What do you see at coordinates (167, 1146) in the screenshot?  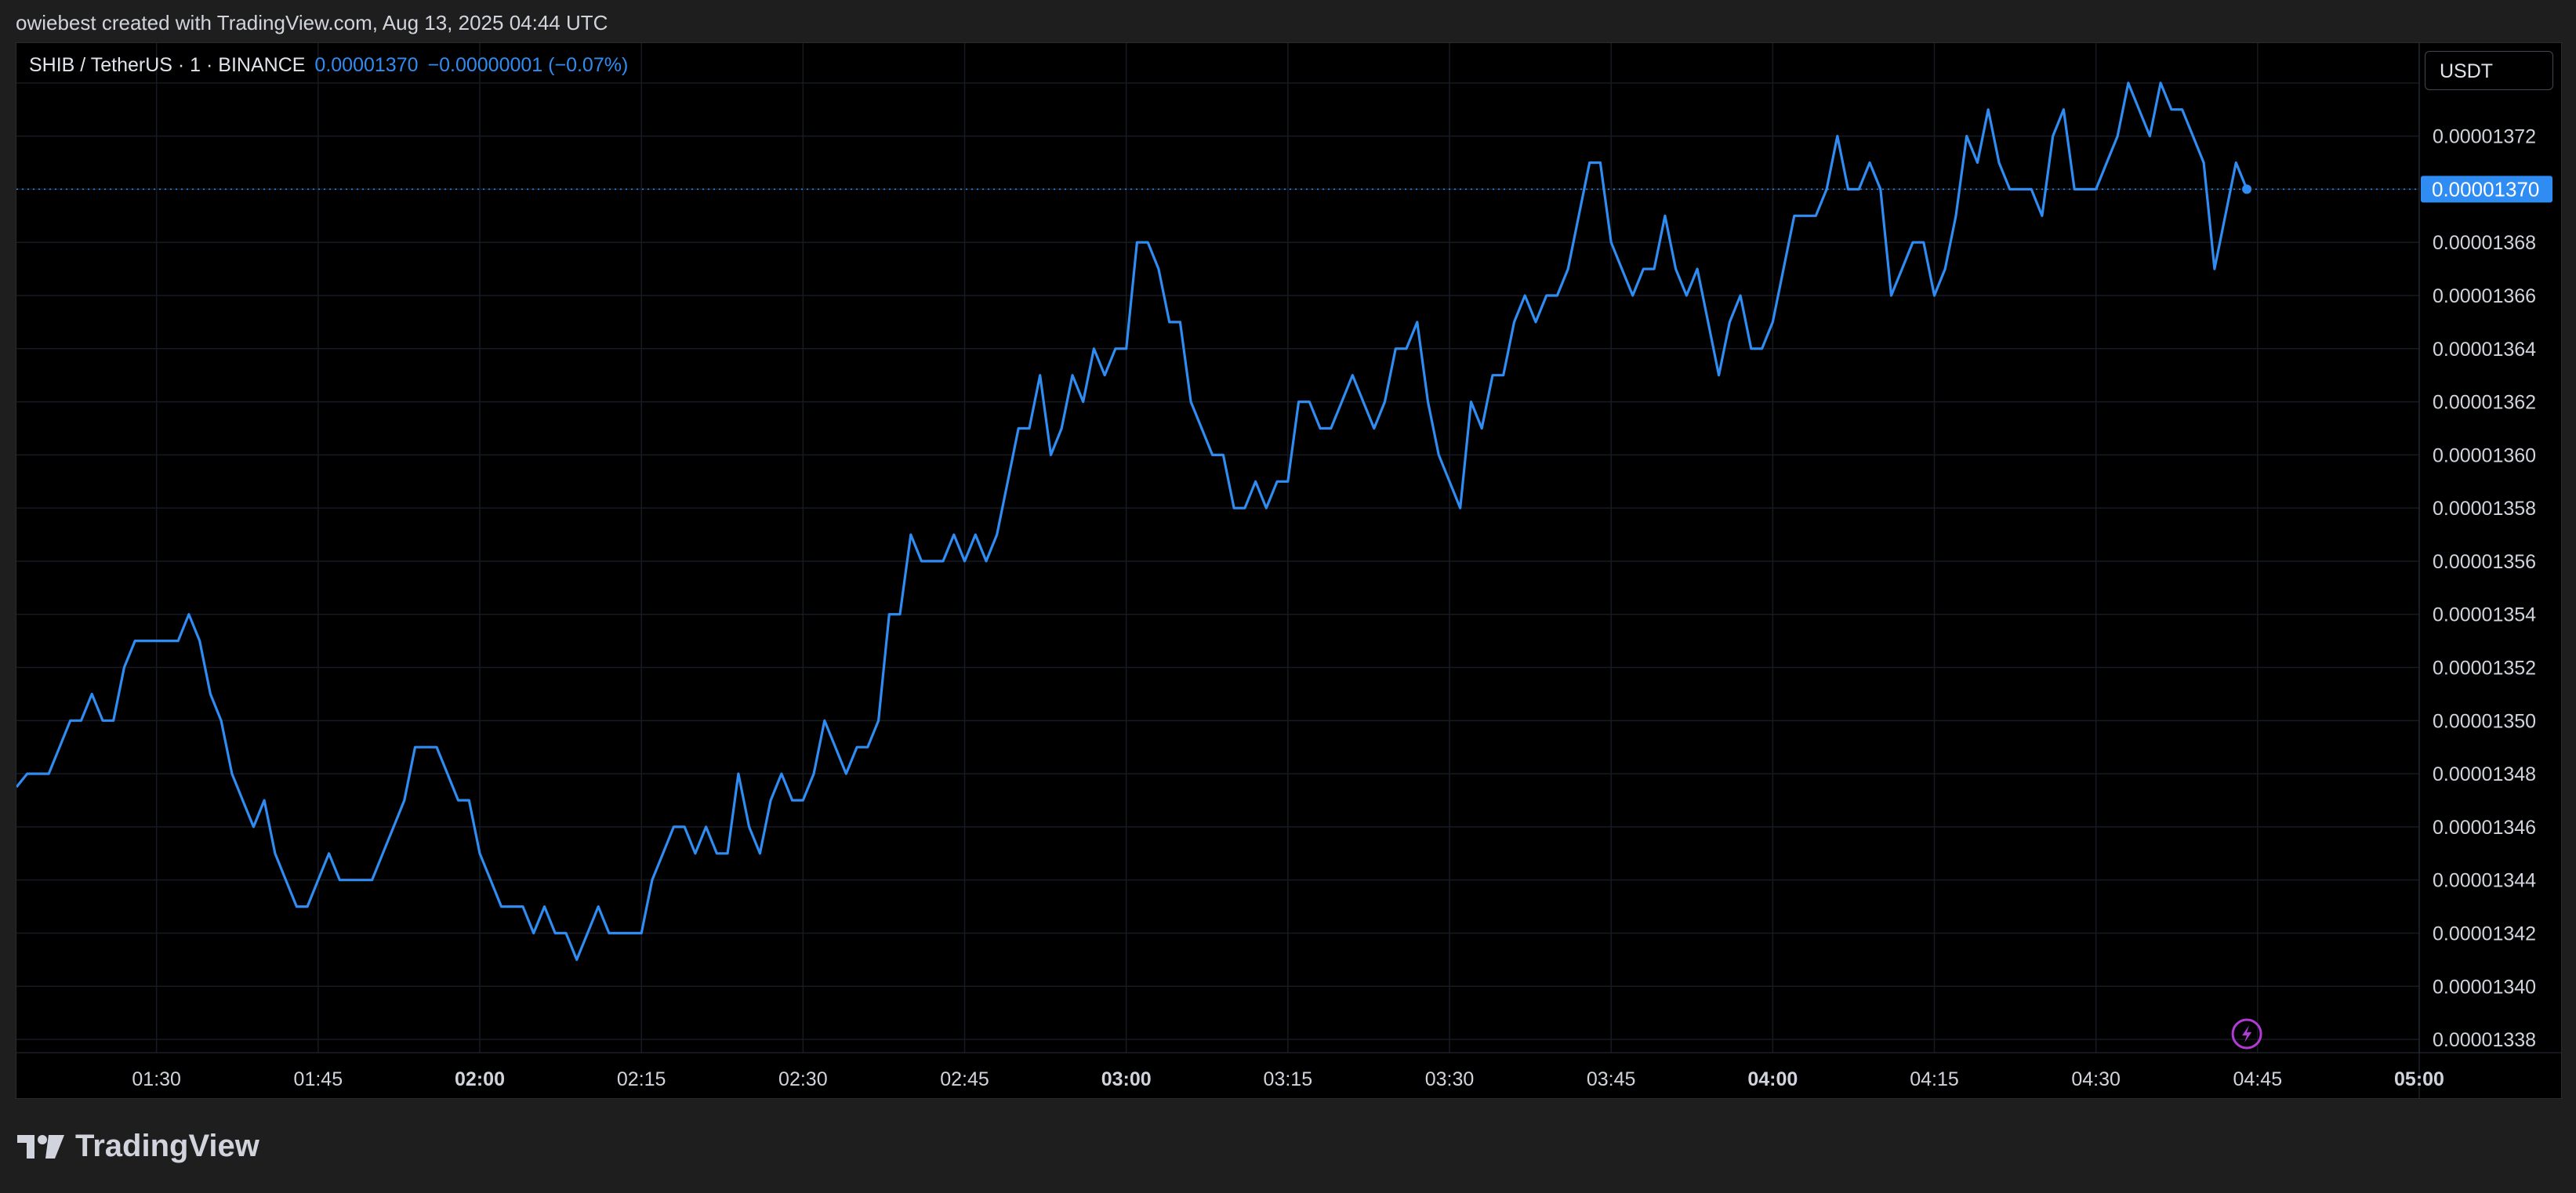 I see `brand-name: TradingView` at bounding box center [167, 1146].